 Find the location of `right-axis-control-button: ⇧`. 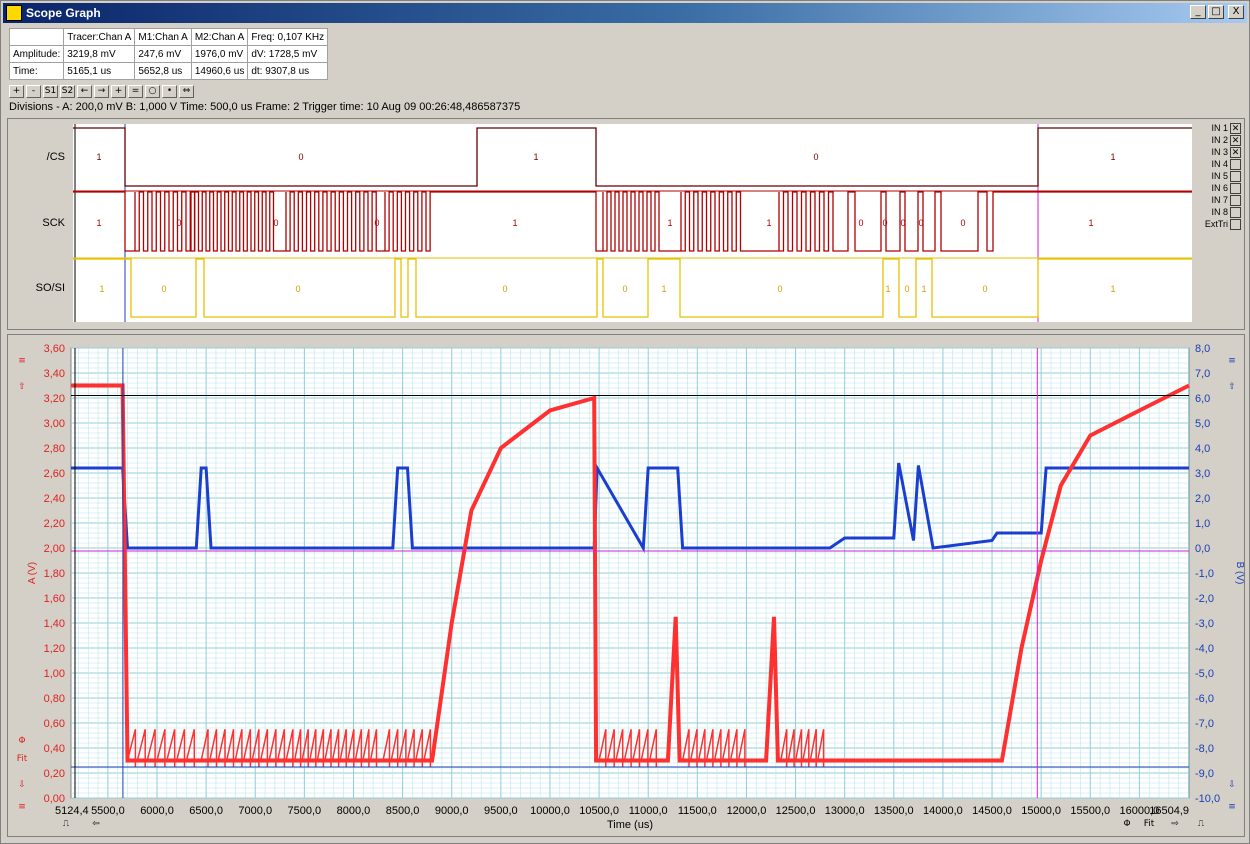

right-axis-control-button: ⇧ is located at coordinates (1232, 387).